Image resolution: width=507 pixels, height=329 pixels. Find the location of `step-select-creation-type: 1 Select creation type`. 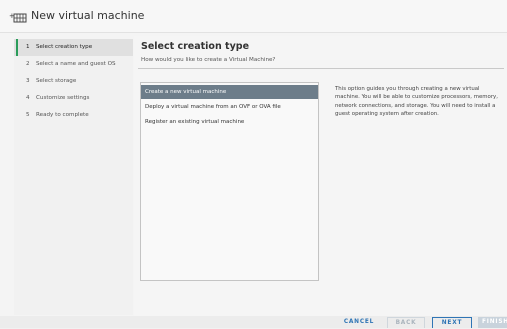

step-select-creation-type: 1 Select creation type is located at coordinates (73, 47).